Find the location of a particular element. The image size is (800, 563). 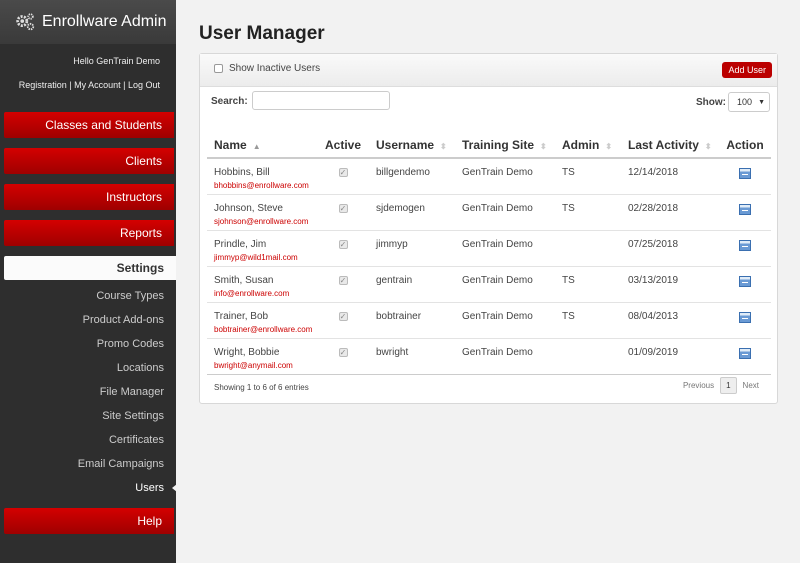

subnav-promo-codes: Promo Codes is located at coordinates (88, 344).